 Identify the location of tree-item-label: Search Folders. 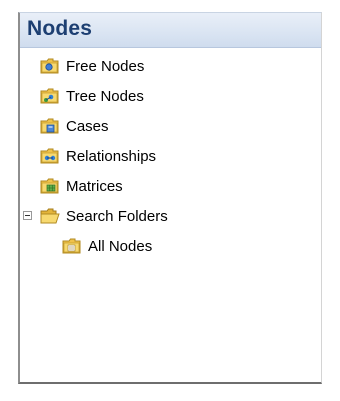
(117, 216).